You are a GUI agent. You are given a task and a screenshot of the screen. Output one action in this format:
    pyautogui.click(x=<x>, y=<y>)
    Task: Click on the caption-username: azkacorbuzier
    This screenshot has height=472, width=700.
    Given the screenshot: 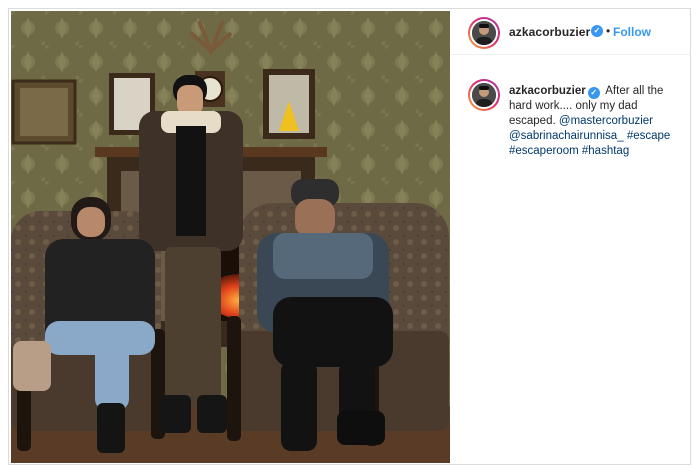 What is the action you would take?
    pyautogui.click(x=547, y=91)
    